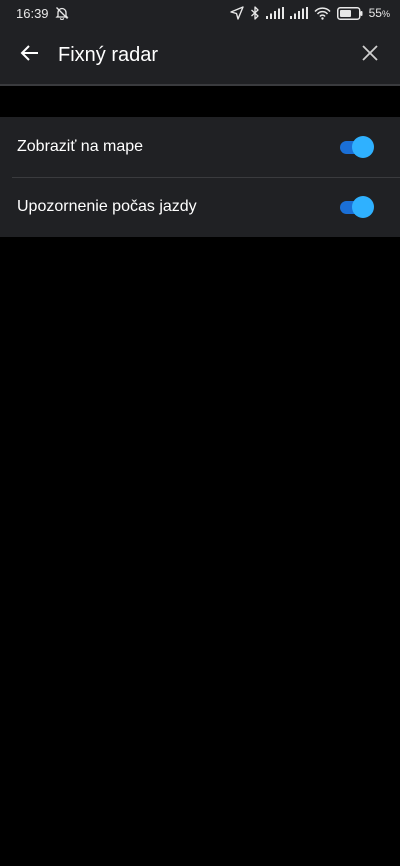 Image resolution: width=400 pixels, height=866 pixels. I want to click on status-left: 16:39, so click(42, 13).